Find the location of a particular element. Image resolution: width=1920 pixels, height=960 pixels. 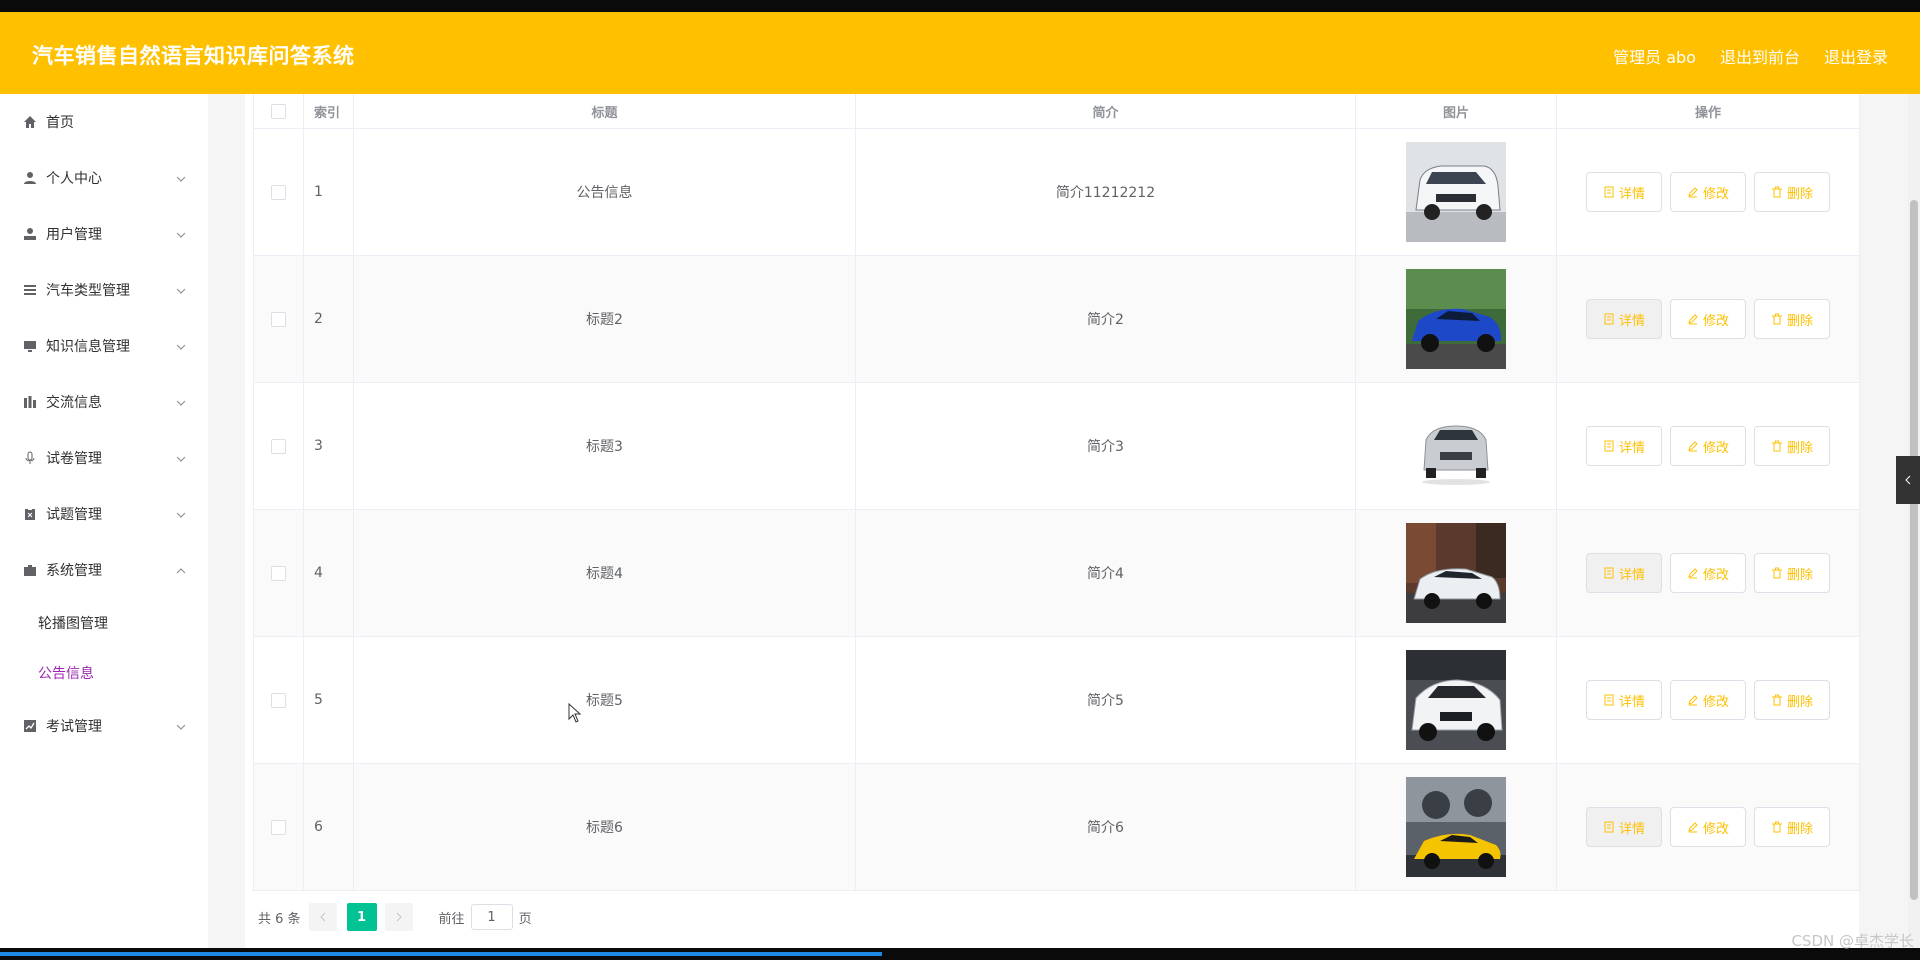

row-title: 标题4 is located at coordinates (605, 573).